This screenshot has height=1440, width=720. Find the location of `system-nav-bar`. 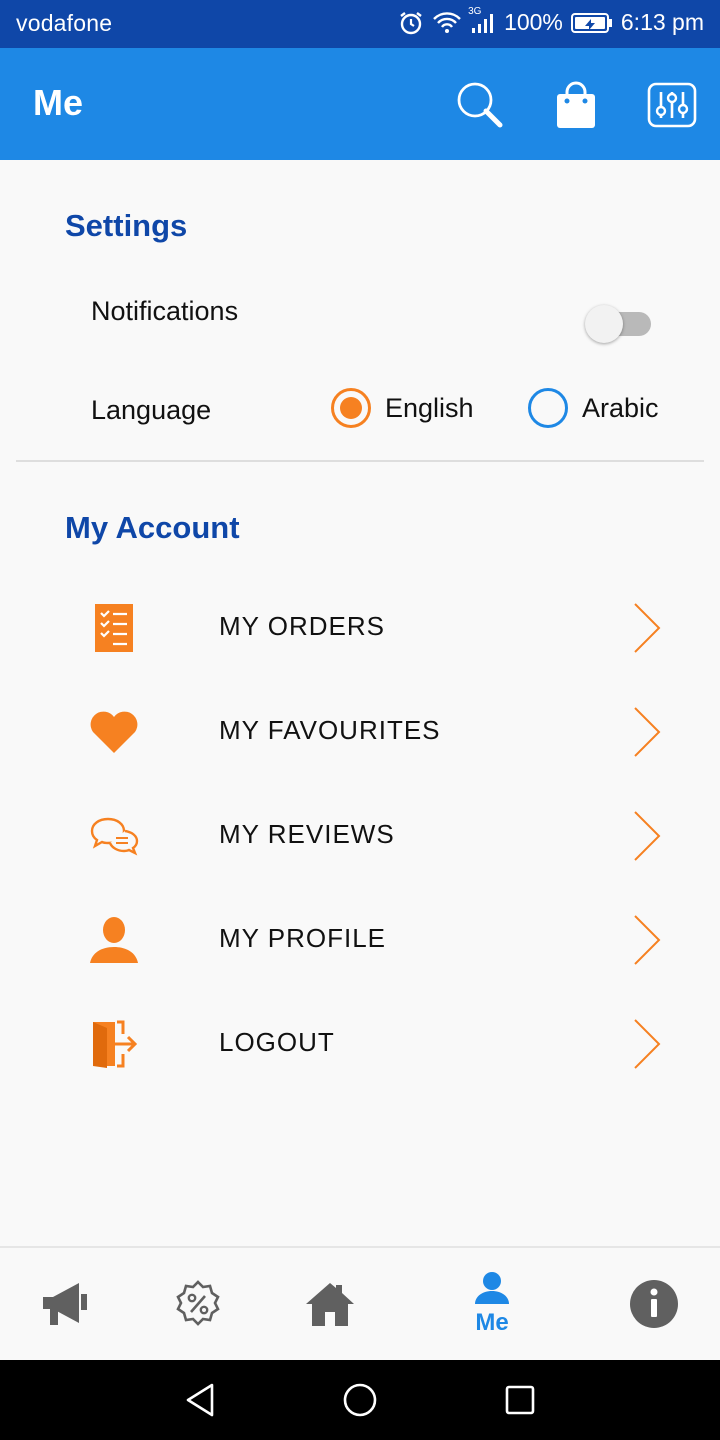

system-nav-bar is located at coordinates (360, 1400).